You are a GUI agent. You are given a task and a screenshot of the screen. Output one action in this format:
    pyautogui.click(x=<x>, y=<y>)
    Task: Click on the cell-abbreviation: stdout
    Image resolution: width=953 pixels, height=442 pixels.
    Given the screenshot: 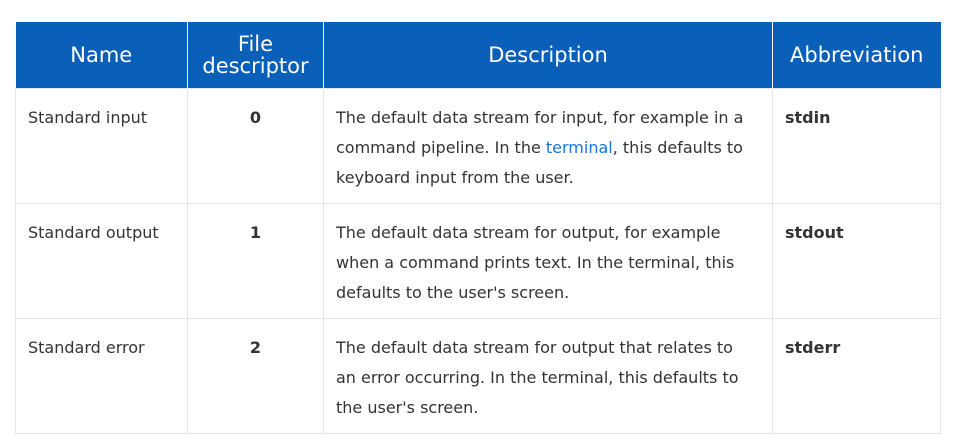 What is the action you would take?
    pyautogui.click(x=856, y=261)
    